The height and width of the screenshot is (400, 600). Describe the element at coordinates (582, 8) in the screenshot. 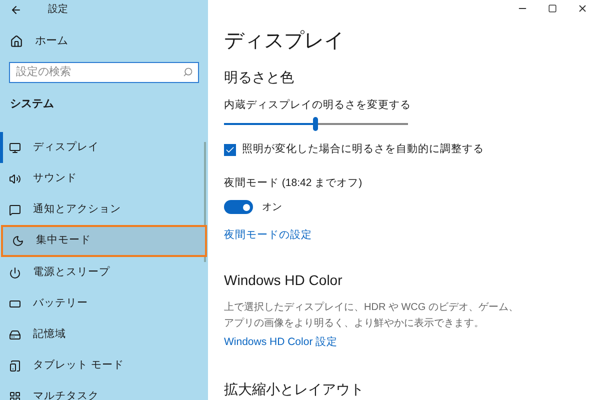

I see `close-icon` at that location.